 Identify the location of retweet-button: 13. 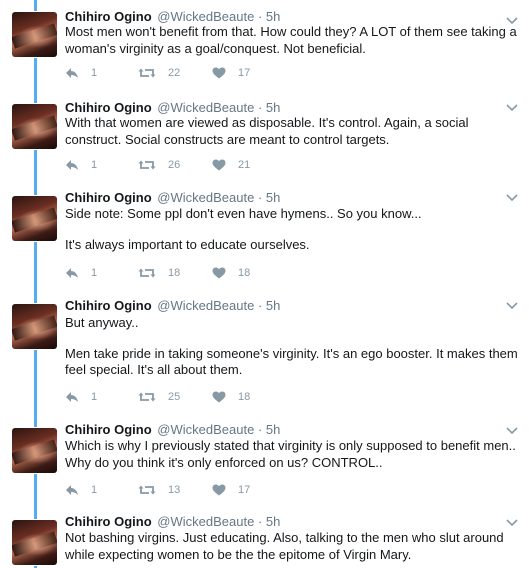
(159, 490).